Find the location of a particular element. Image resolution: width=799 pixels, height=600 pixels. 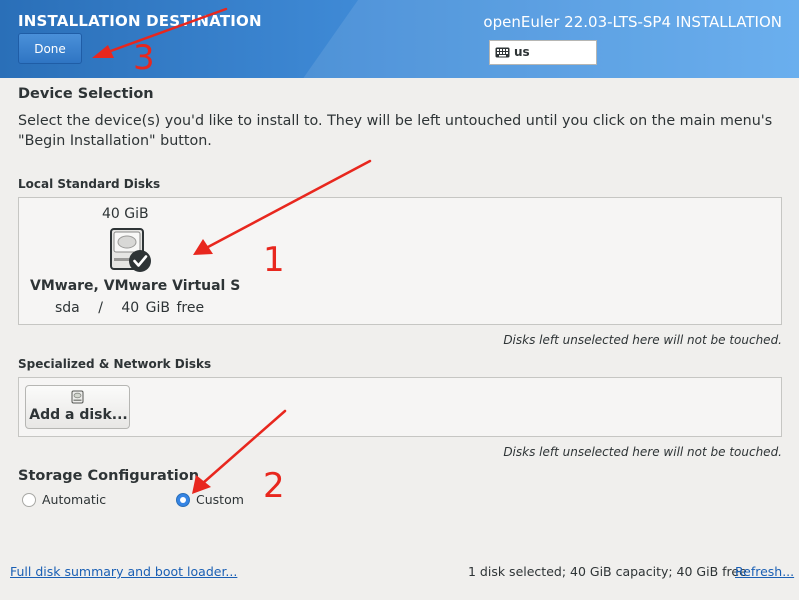

add-disk-icon is located at coordinates (77, 397).